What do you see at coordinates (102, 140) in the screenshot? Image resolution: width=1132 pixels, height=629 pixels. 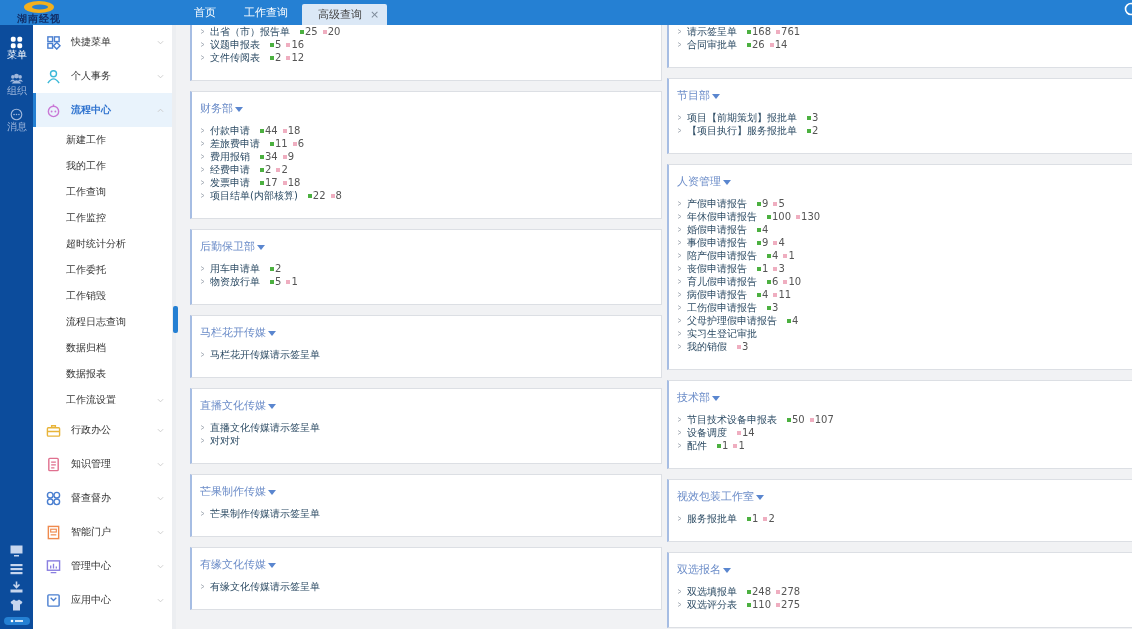 I see `sidebar-subitem: 新建工作` at bounding box center [102, 140].